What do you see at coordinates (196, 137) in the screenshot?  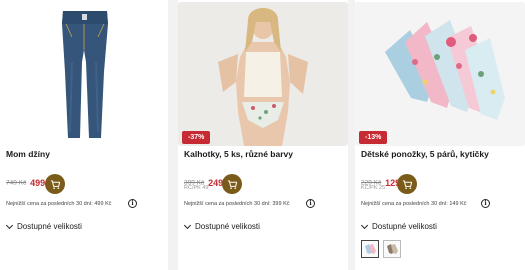 I see `discount-badge: -37%` at bounding box center [196, 137].